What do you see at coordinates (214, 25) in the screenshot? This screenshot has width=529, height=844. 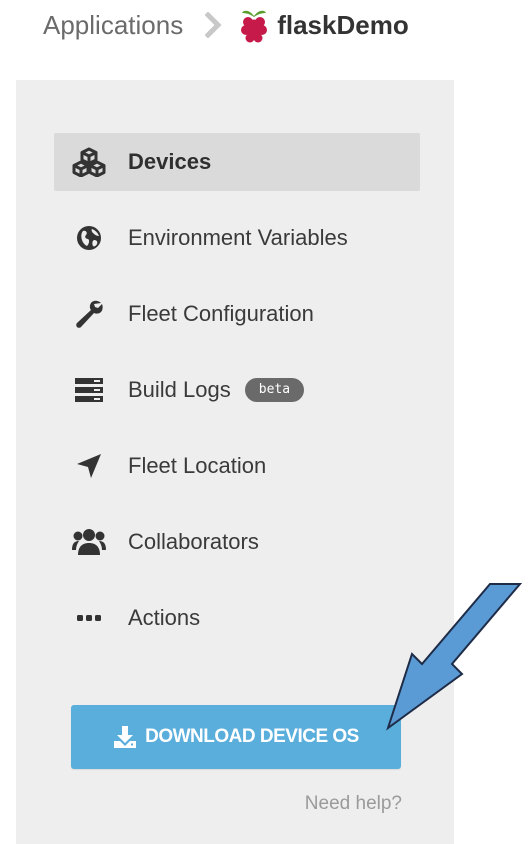 I see `chevron-right-icon` at bounding box center [214, 25].